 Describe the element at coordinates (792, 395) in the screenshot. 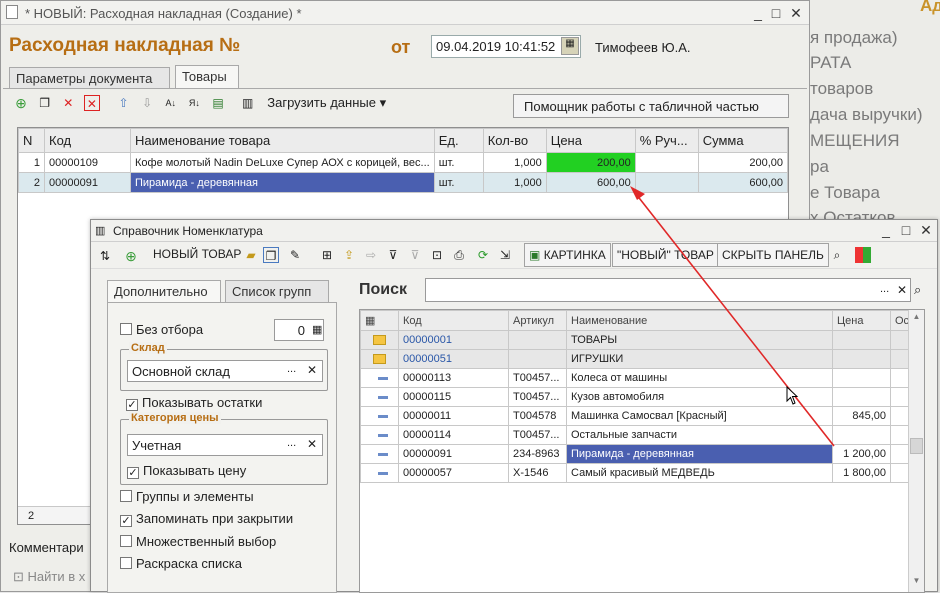

I see `mouse-cursor-icon` at that location.